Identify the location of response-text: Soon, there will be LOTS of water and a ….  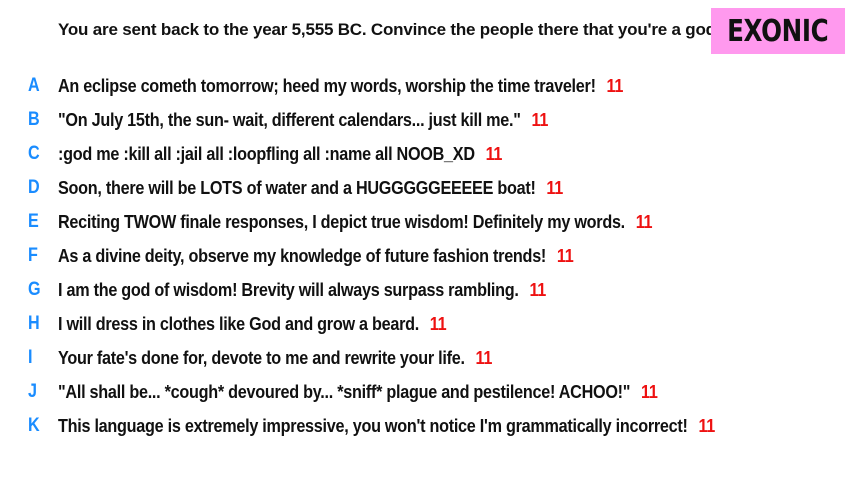
(310, 188).